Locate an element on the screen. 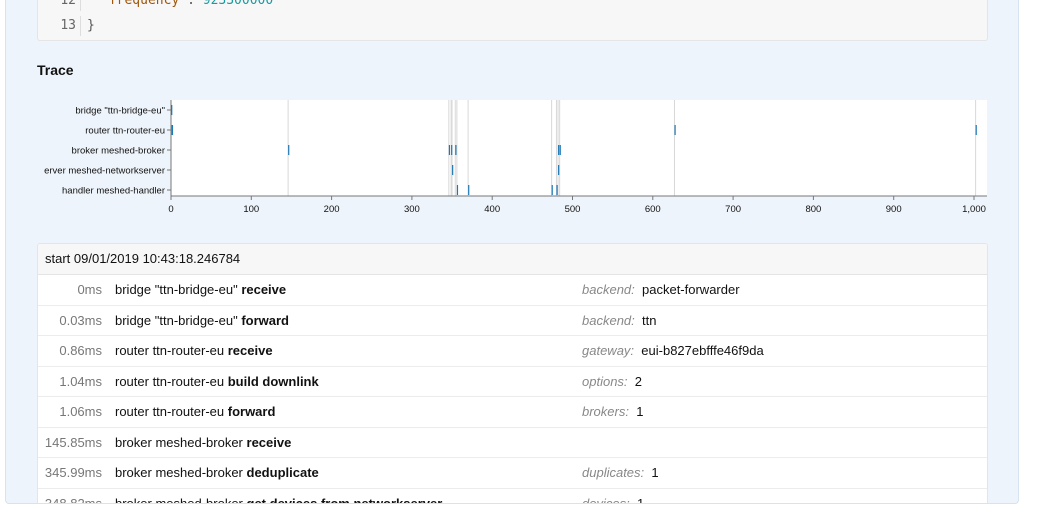 This screenshot has width=1040, height=507. event-actor-cell: router ttn-router-eu forward is located at coordinates (195, 412).